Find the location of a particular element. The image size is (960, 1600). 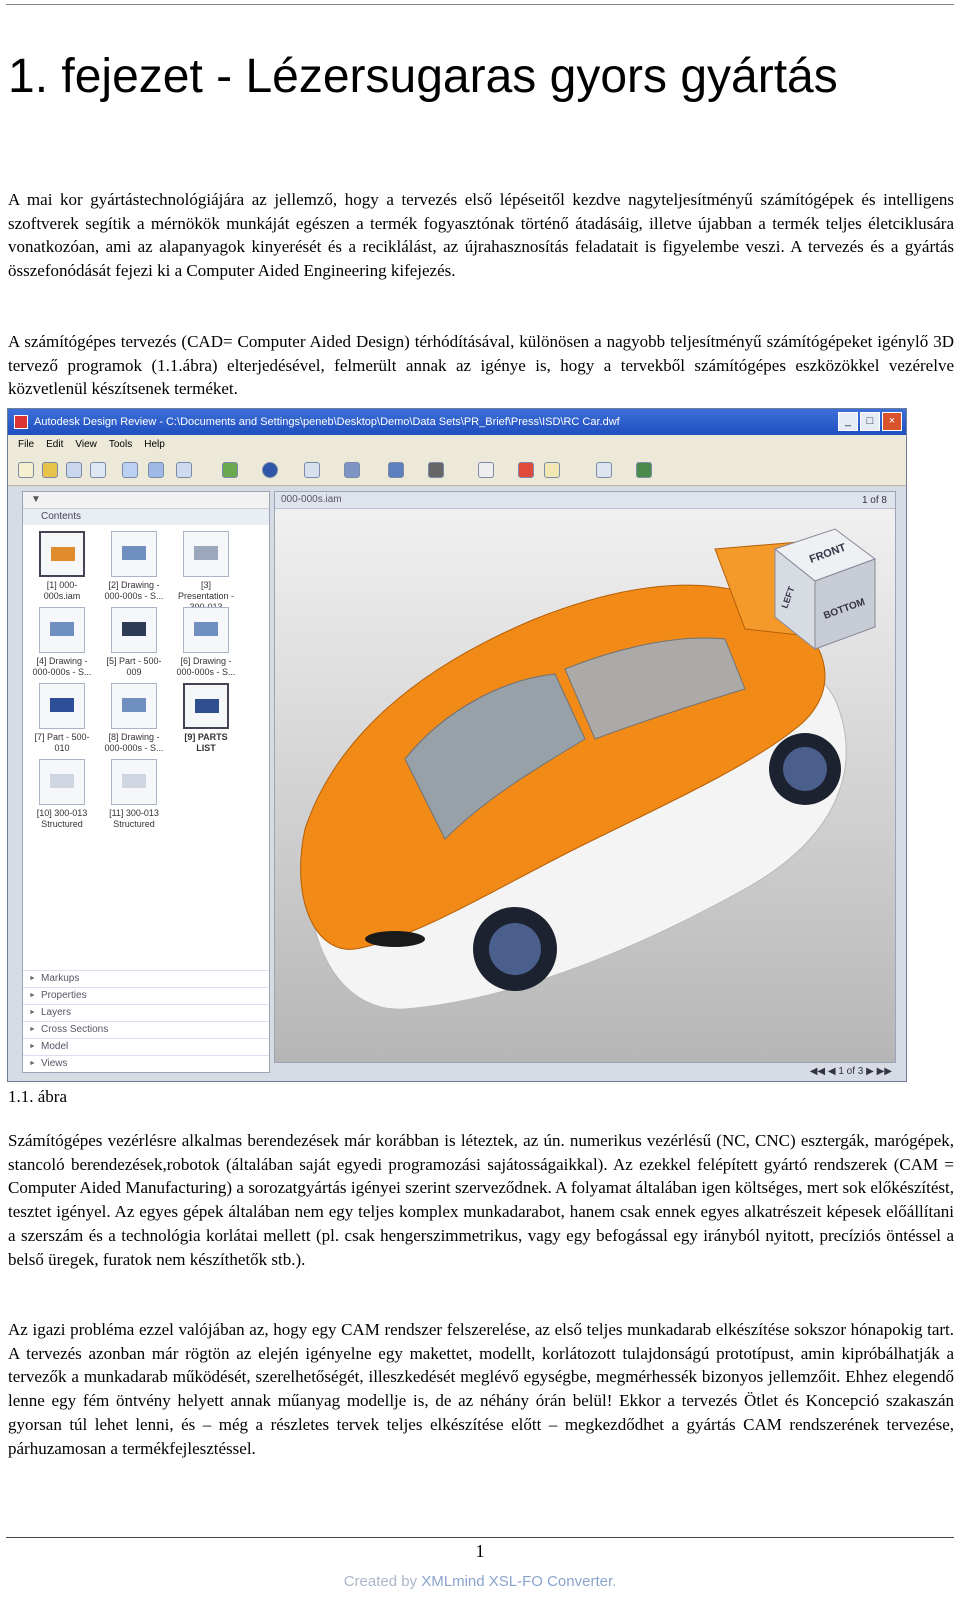

folder-icon is located at coordinates (50, 470).